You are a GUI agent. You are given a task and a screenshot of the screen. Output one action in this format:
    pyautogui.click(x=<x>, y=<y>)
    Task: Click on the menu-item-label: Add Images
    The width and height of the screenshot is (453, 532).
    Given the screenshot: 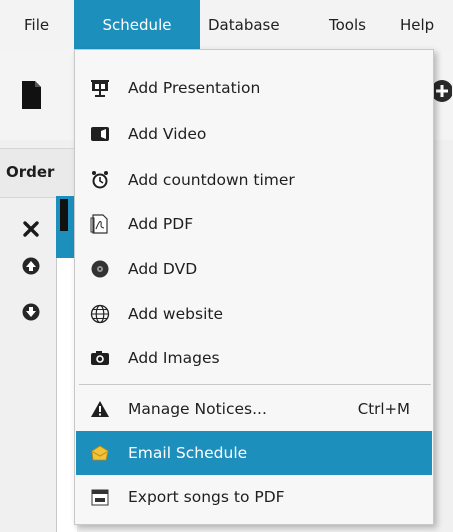 What is the action you would take?
    pyautogui.click(x=174, y=358)
    